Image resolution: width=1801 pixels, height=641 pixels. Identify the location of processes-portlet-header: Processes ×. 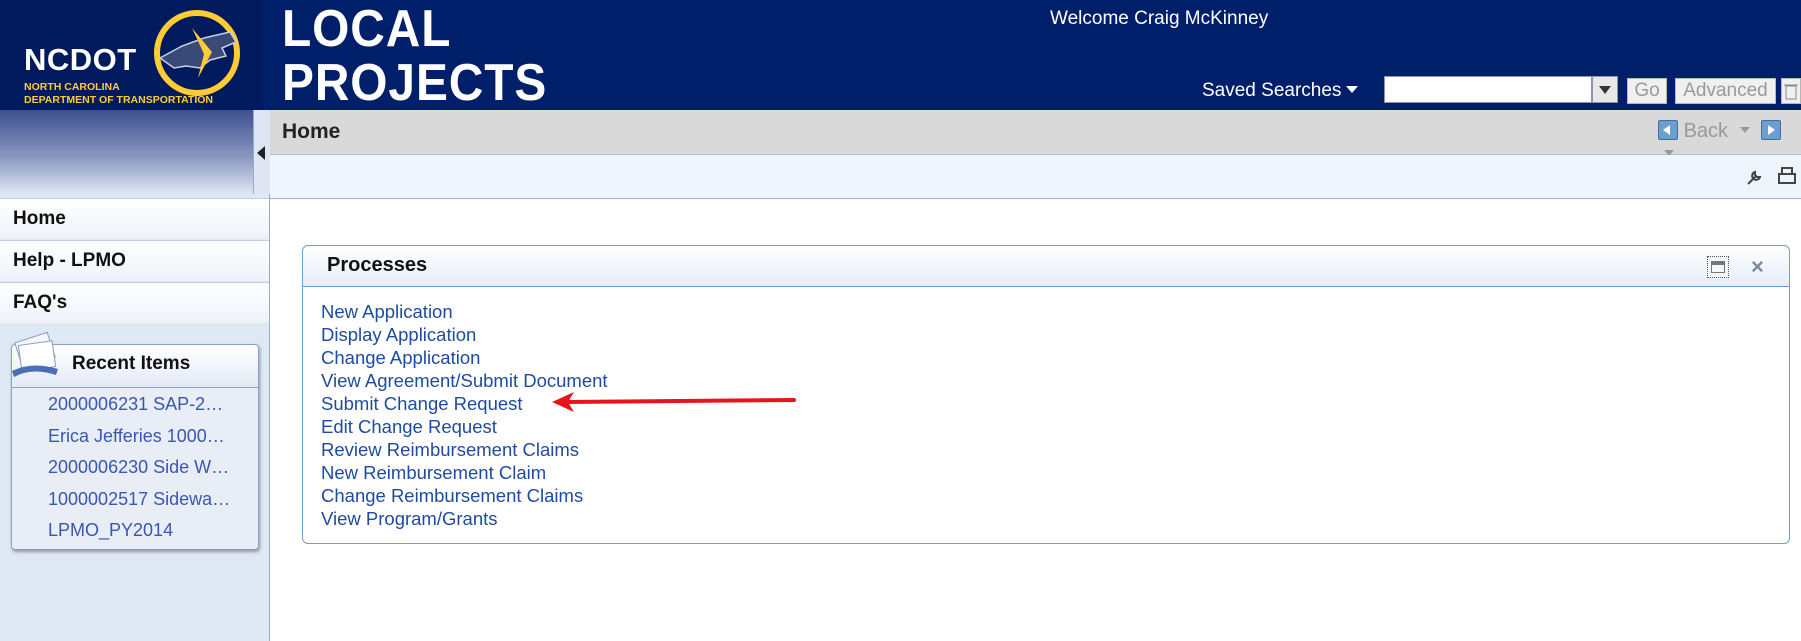
(1046, 266).